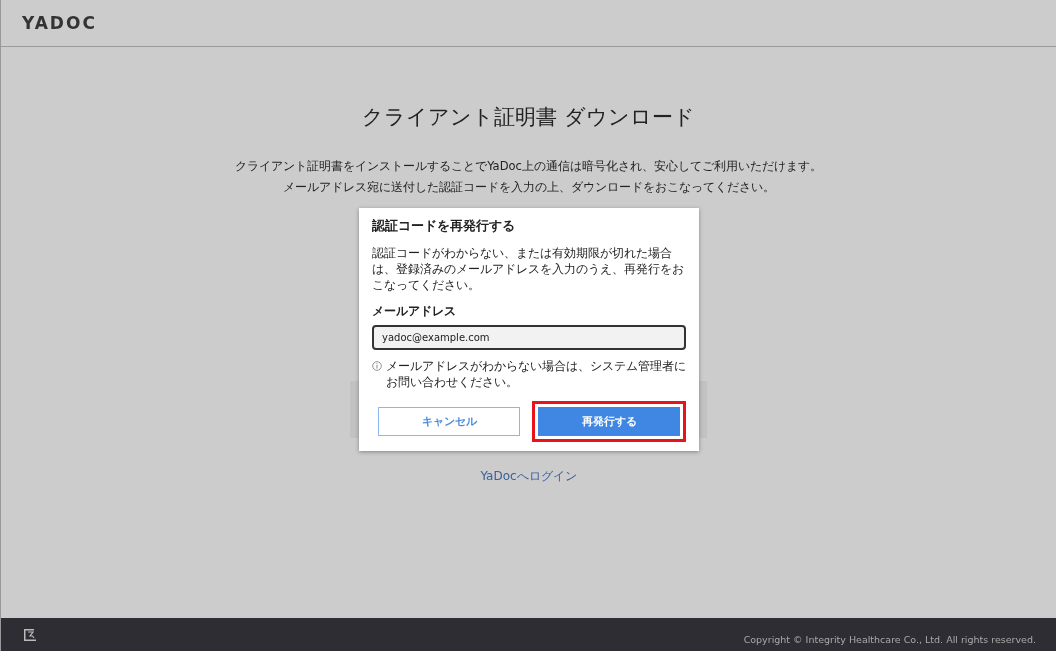  What do you see at coordinates (528, 187) in the screenshot?
I see `description-text: メールアドレス宛に送付した認証コードを入力の上、ダウンロードをおこなってください。` at bounding box center [528, 187].